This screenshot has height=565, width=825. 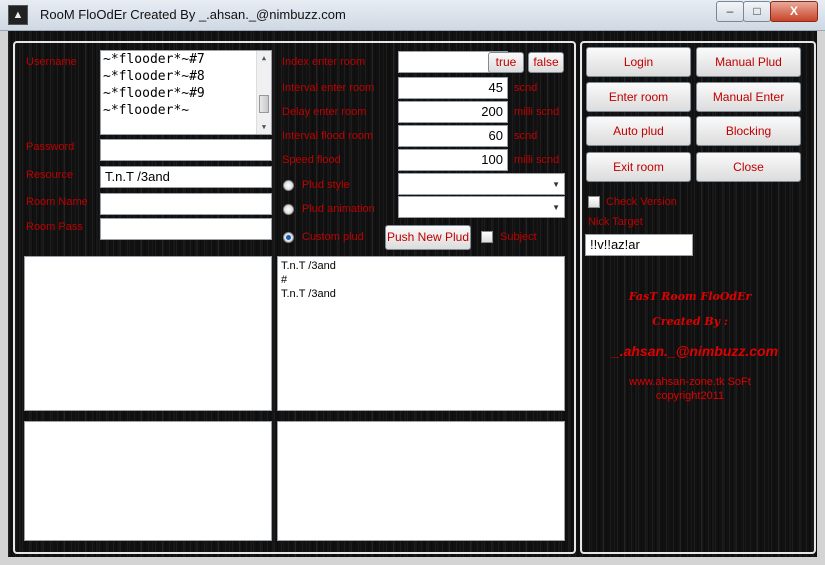 What do you see at coordinates (324, 62) in the screenshot?
I see `index-enter-room-label: Index enter room` at bounding box center [324, 62].